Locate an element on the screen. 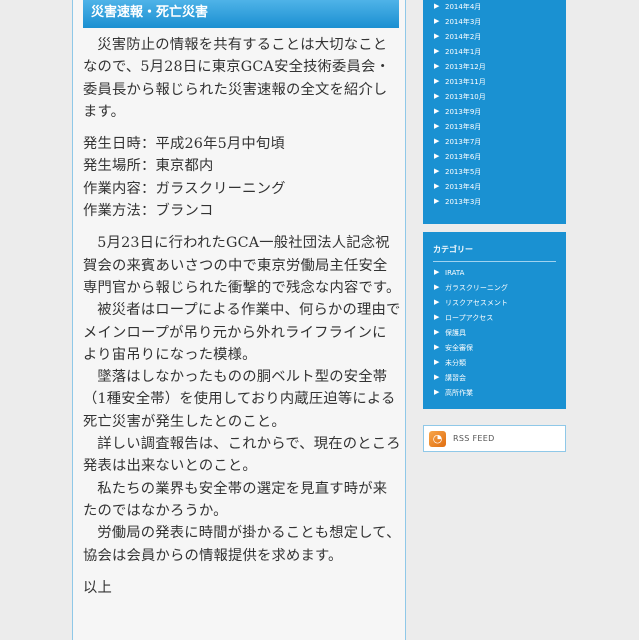 The height and width of the screenshot is (640, 639). category-item: ▶ リスクアセスメント is located at coordinates (494, 303).